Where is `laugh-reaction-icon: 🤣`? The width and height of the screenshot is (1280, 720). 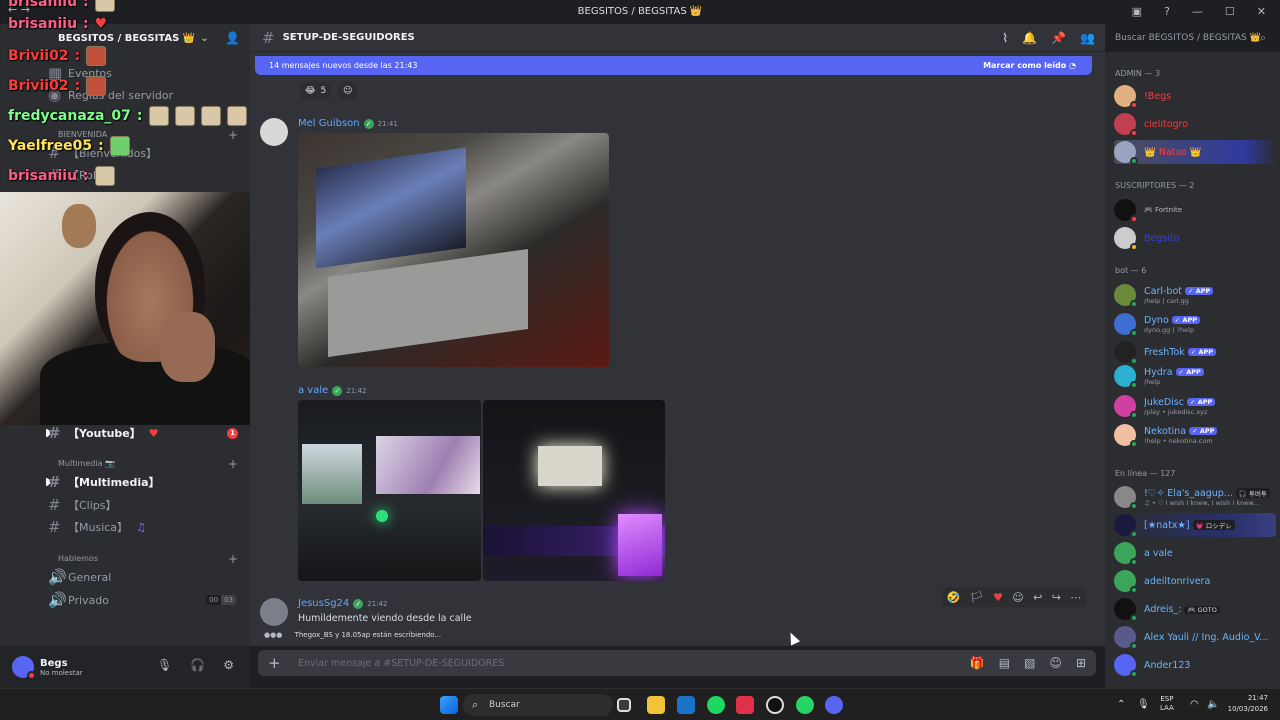 laugh-reaction-icon: 🤣 is located at coordinates (954, 597).